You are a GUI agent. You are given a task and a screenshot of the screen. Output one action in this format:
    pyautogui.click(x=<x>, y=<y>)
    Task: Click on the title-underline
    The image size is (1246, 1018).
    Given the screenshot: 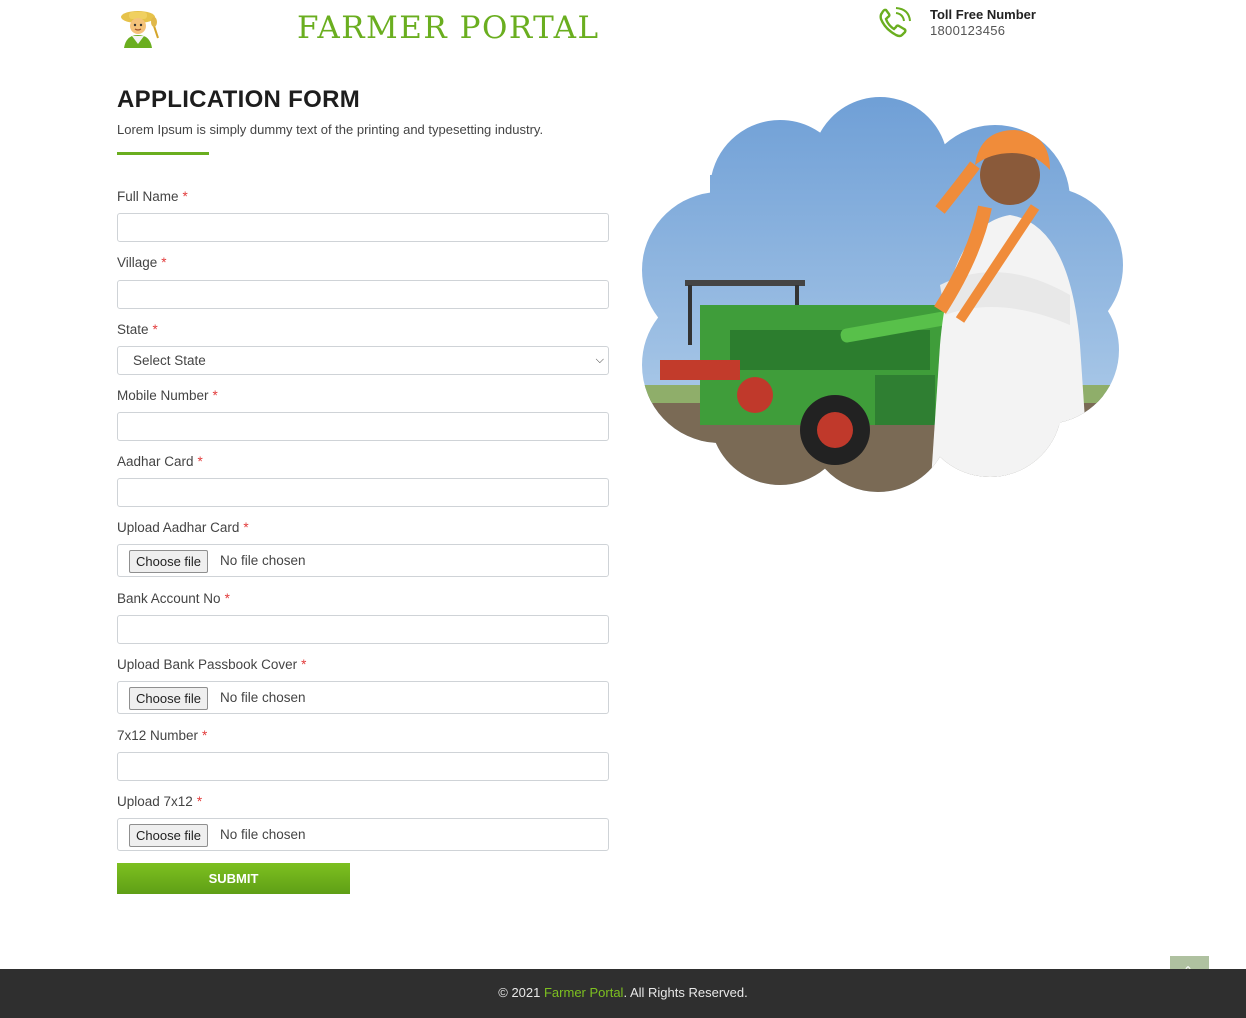 What is the action you would take?
    pyautogui.click(x=163, y=153)
    